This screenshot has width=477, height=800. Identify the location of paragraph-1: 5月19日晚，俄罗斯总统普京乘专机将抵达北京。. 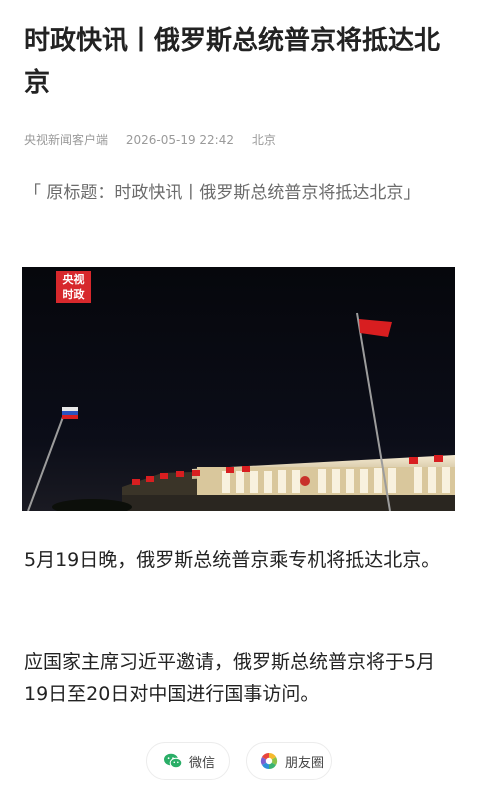
(232, 560).